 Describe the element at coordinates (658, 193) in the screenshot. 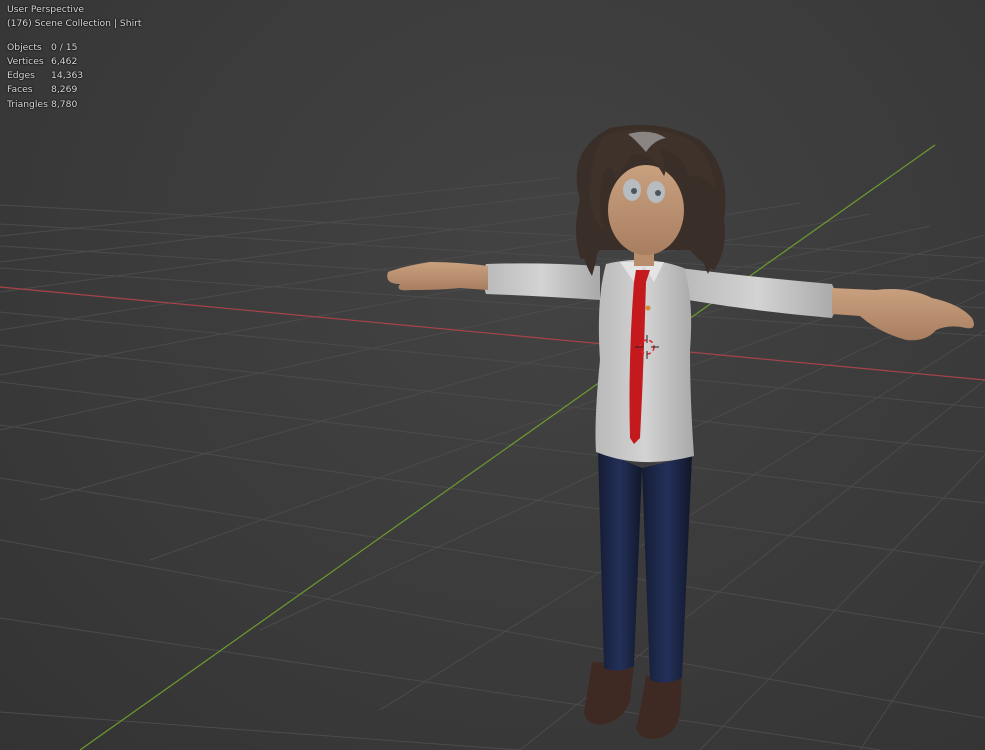

I see `right-pupil` at that location.